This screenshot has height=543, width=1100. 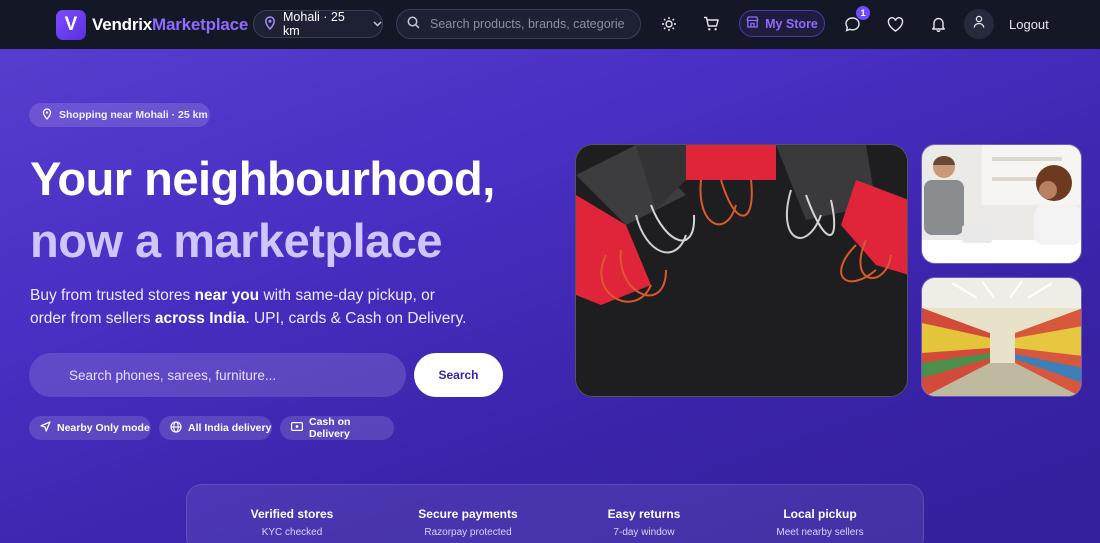 I want to click on feature-subtitle: 7-day window, so click(x=644, y=532).